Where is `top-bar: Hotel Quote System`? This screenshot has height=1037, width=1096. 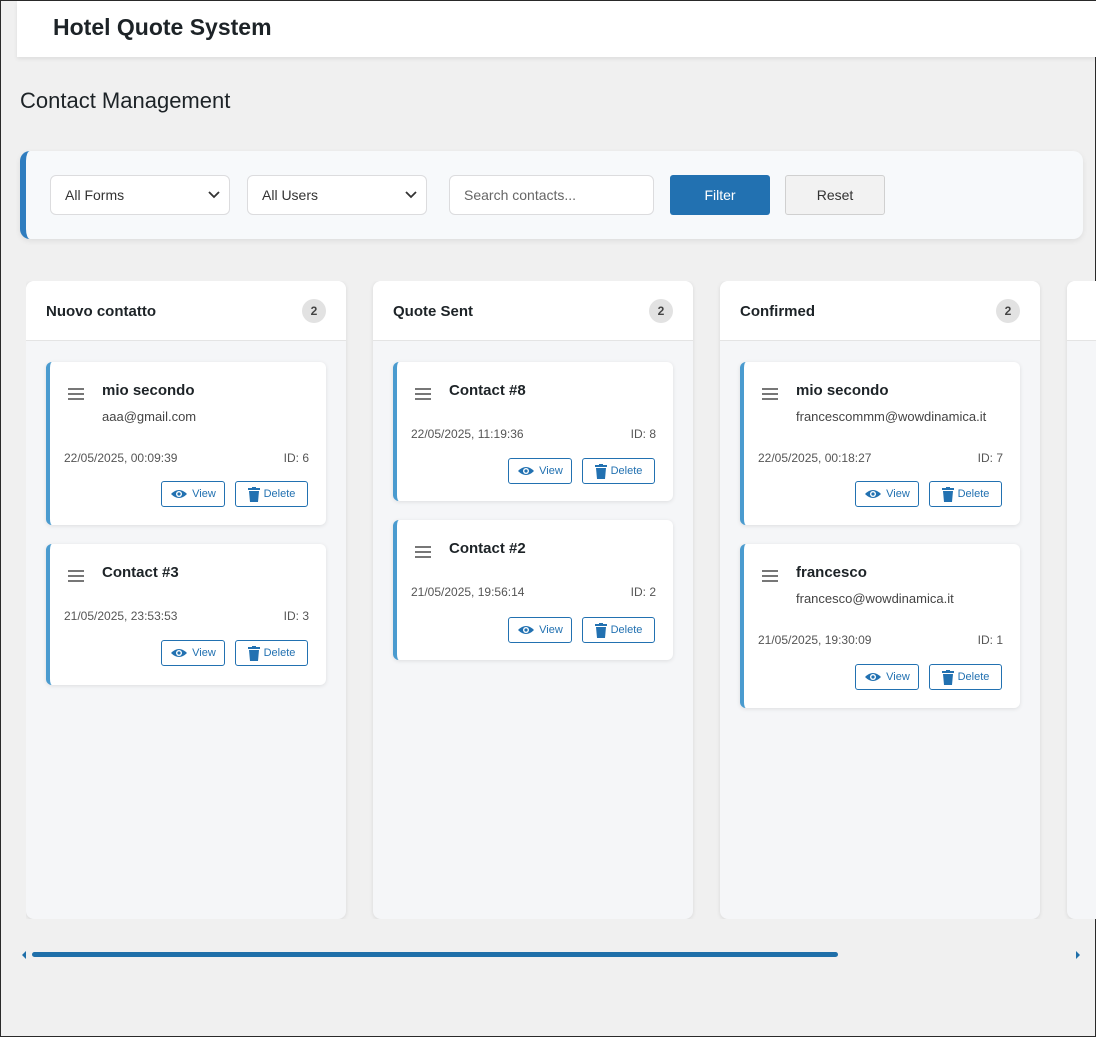
top-bar: Hotel Quote System is located at coordinates (556, 29).